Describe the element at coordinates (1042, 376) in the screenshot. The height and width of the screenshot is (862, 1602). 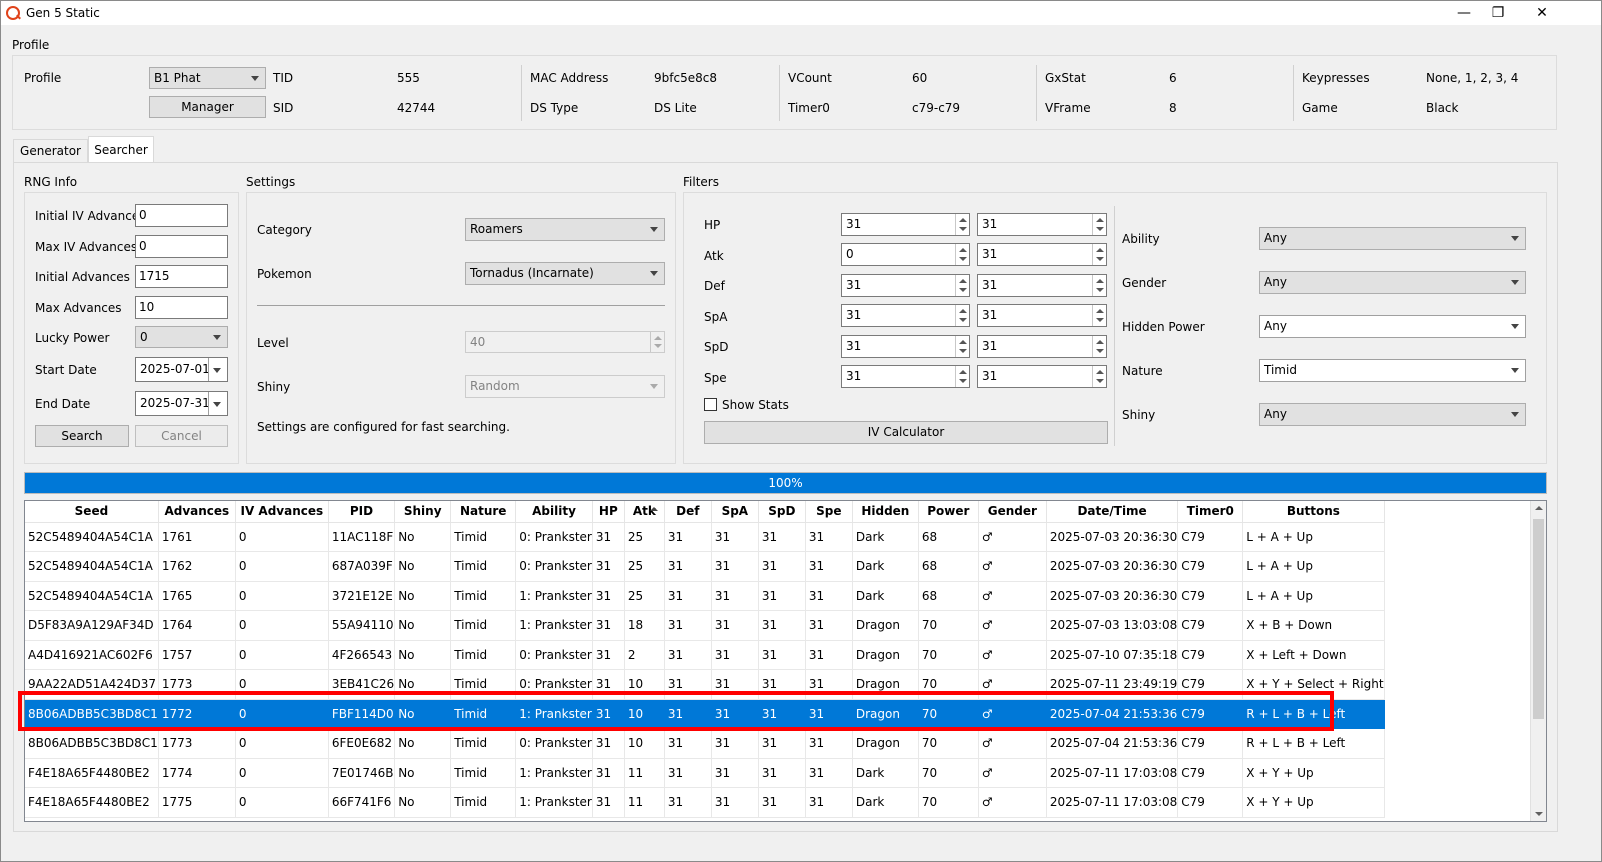
I see `spe-max-spinbox: 31` at that location.